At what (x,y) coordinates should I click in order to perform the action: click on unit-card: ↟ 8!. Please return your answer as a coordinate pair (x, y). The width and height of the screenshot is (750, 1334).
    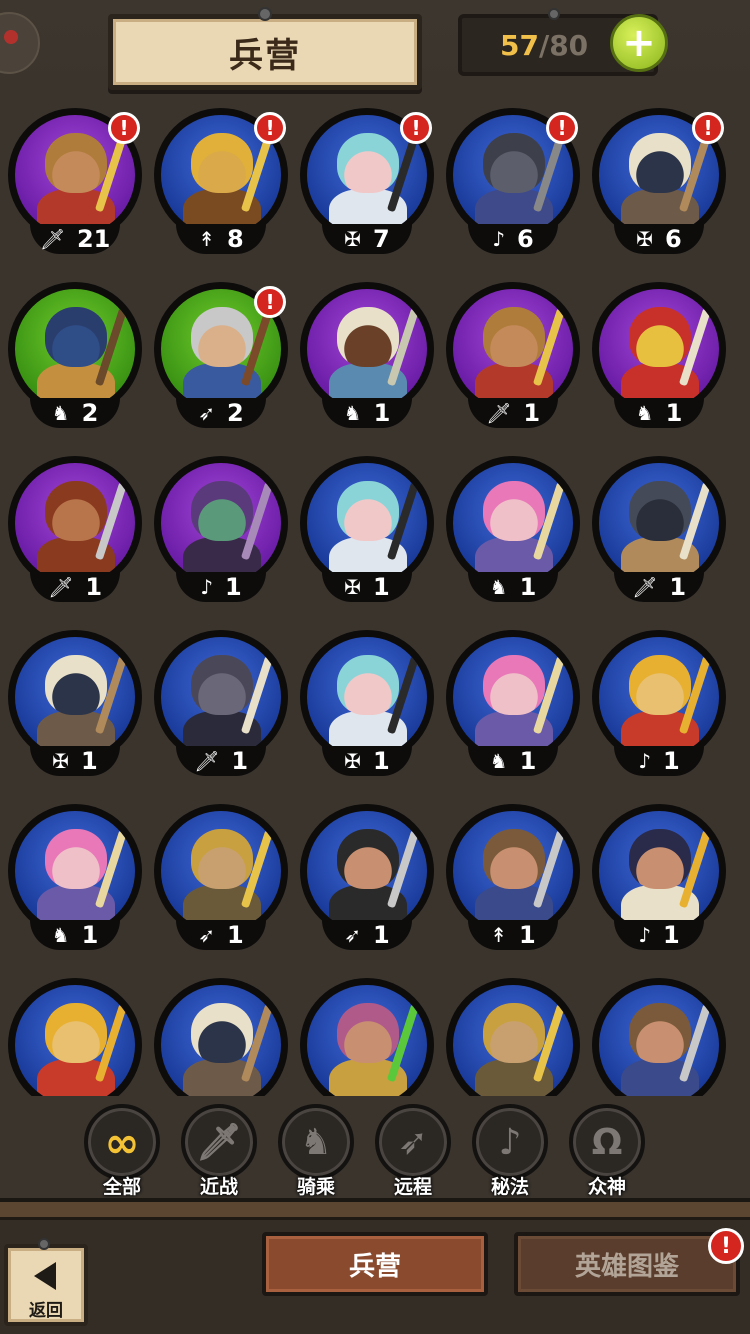
    Looking at the image, I should click on (221, 183).